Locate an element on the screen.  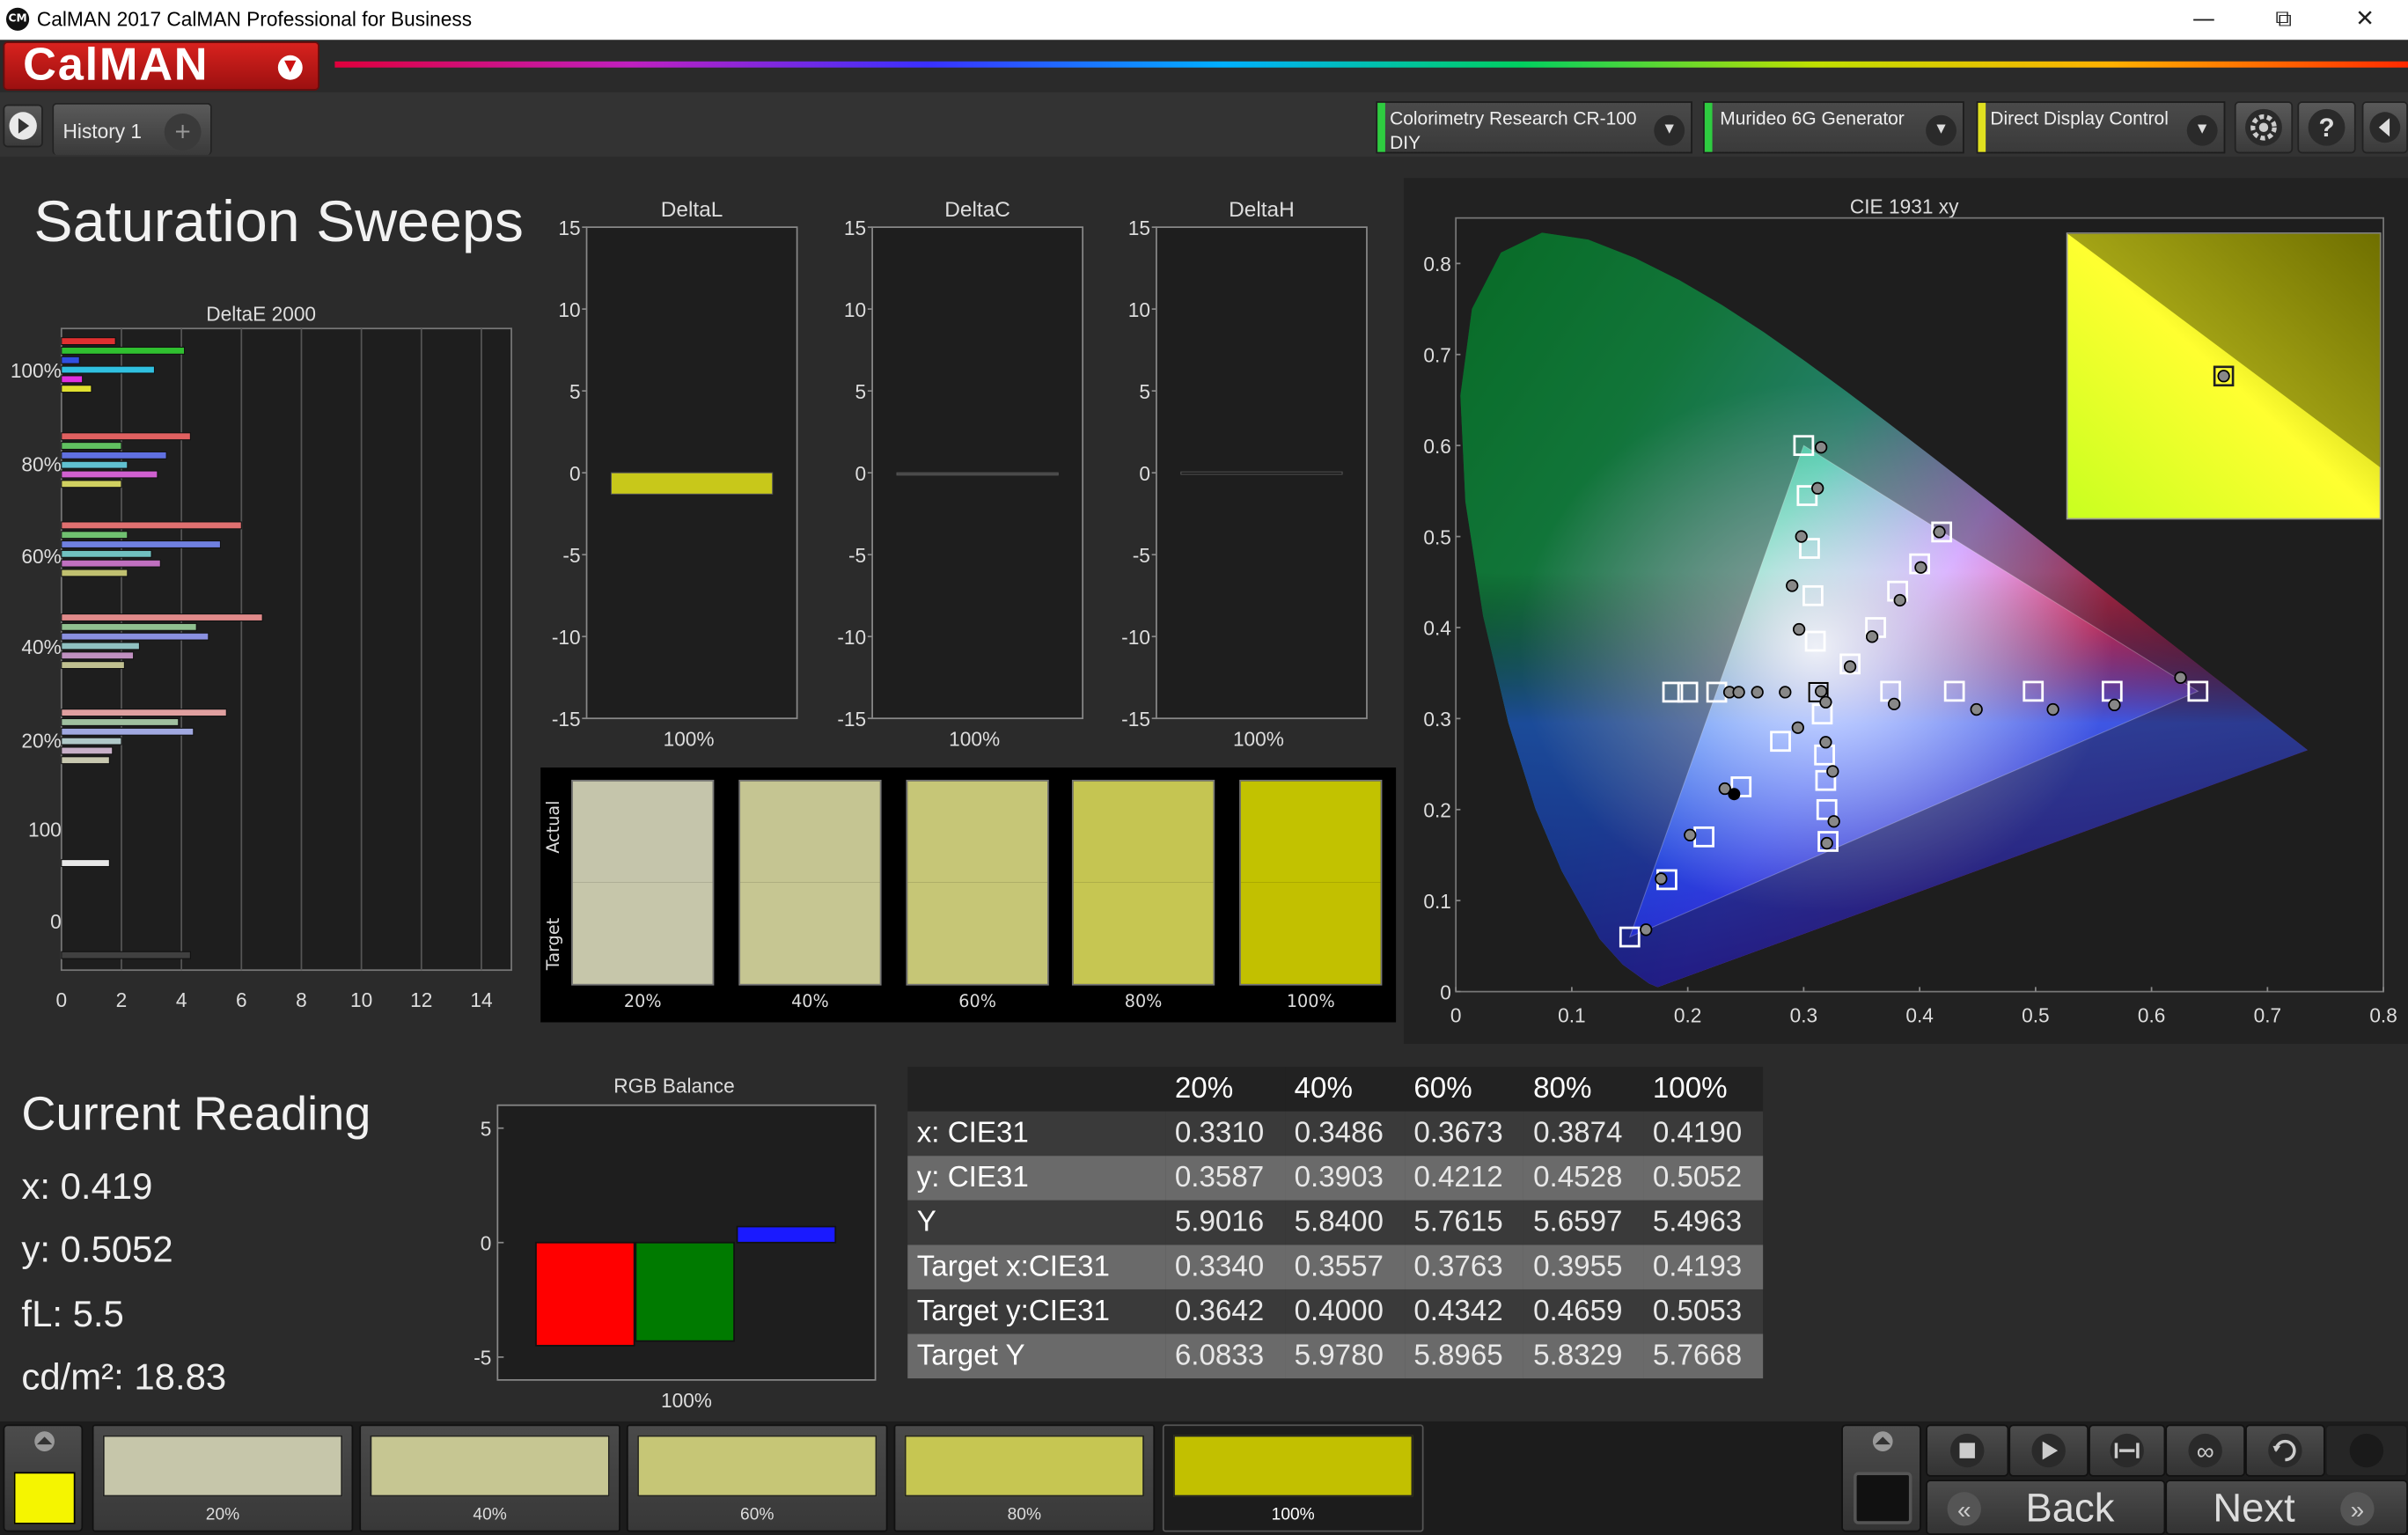
swatch-compare-label: 20% is located at coordinates (642, 1001).